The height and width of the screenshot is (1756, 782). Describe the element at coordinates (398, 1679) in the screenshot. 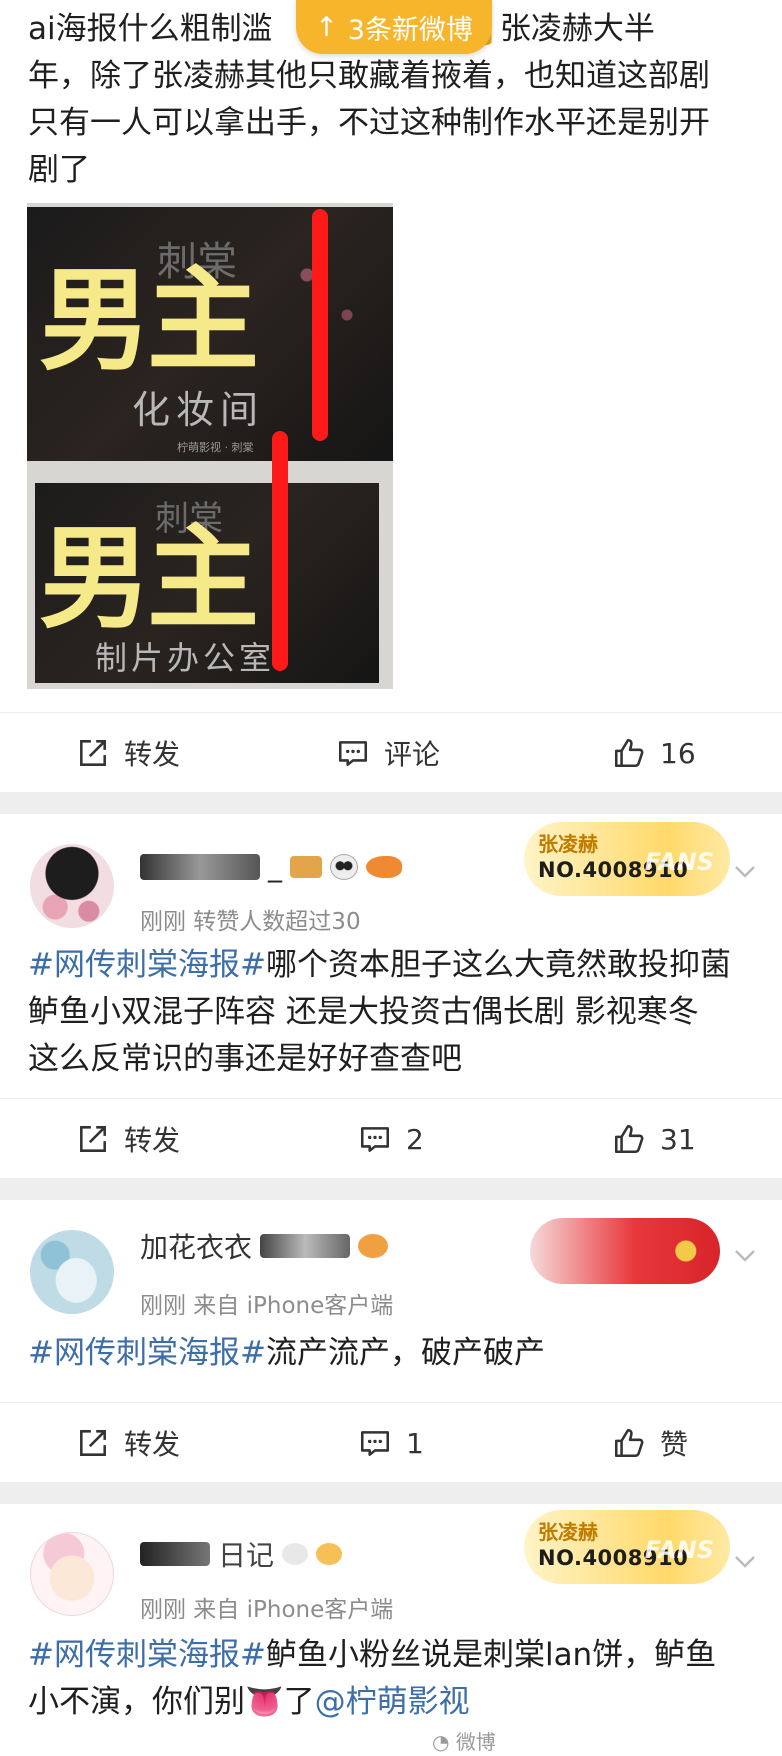

I see `post-4-text: #网传刺棠海报#鲈鱼小粉丝说是刺棠lan饼，鲈鱼 小不演，你们别👅了@柠萌影视` at that location.